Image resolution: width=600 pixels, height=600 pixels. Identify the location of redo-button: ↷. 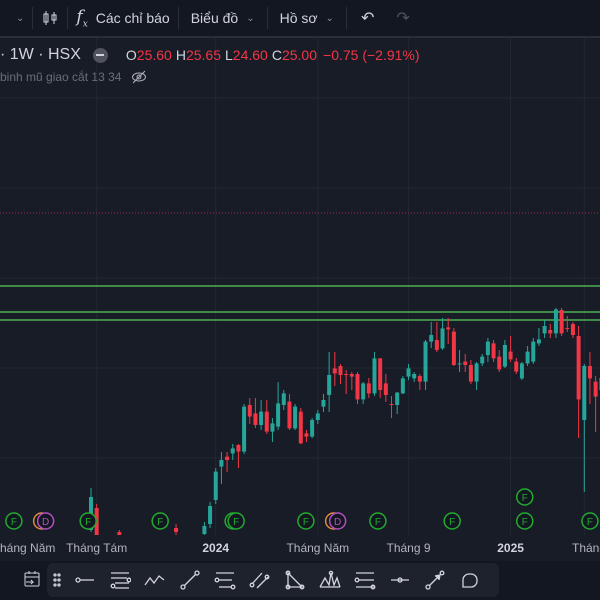
(402, 18).